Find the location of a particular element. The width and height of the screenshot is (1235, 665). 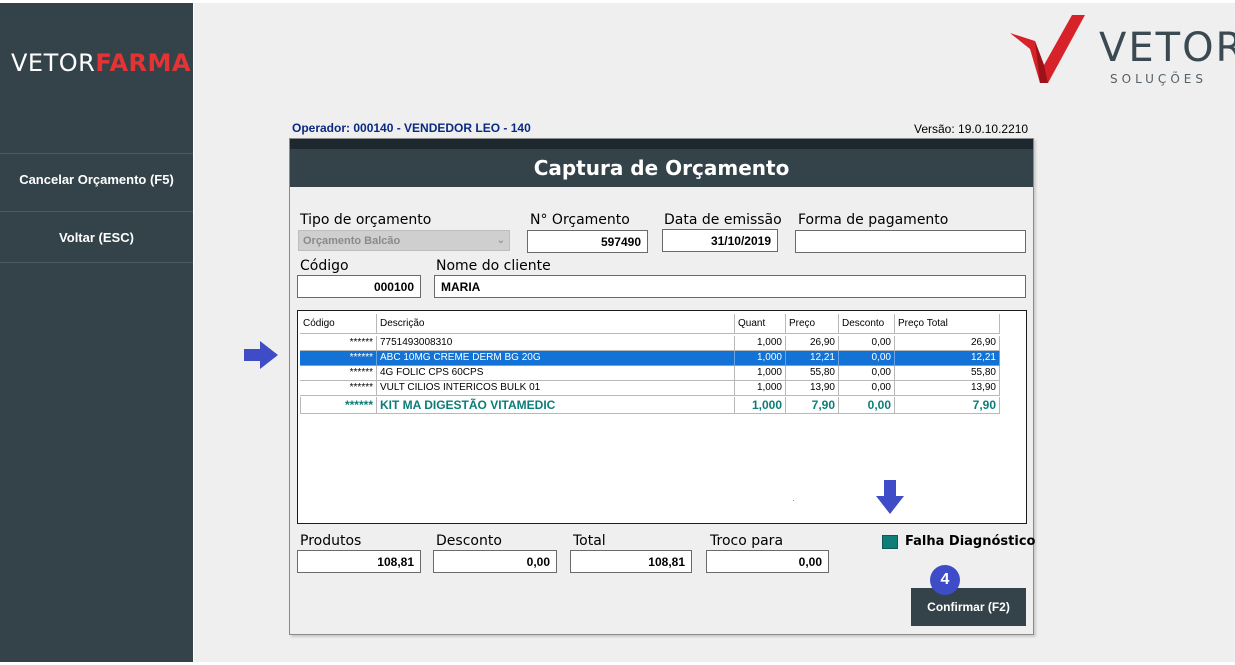

header-quant: Quant is located at coordinates (760, 324).